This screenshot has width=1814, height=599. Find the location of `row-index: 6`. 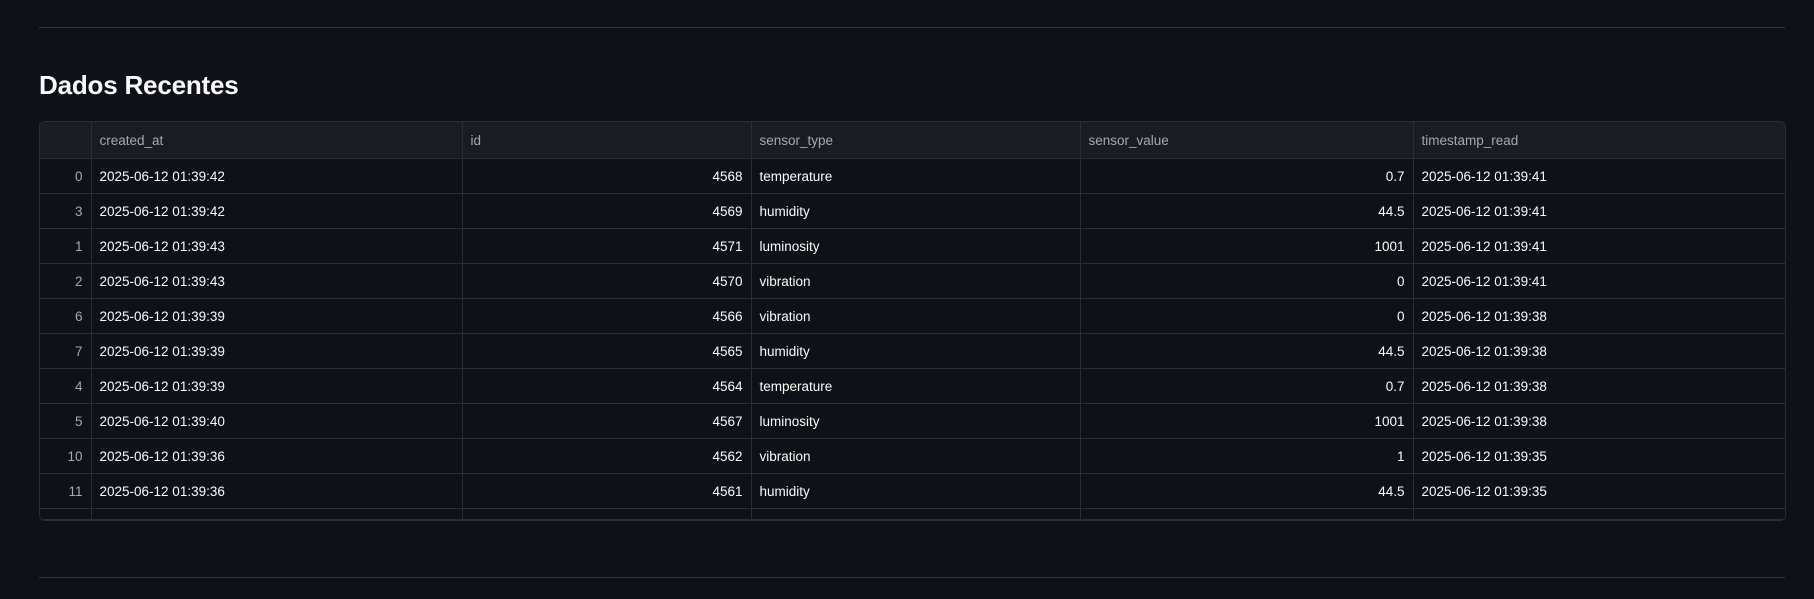

row-index: 6 is located at coordinates (66, 316).